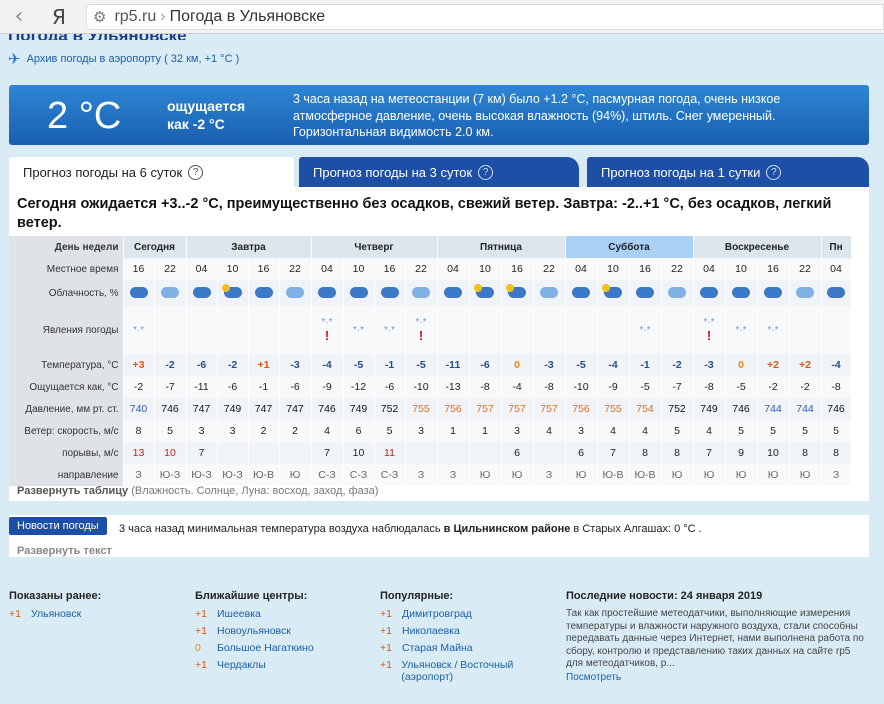 This screenshot has width=884, height=704. What do you see at coordinates (480, 671) in the screenshot?
I see `city-link: Ульяновск / Восточный (аэропорт)` at bounding box center [480, 671].